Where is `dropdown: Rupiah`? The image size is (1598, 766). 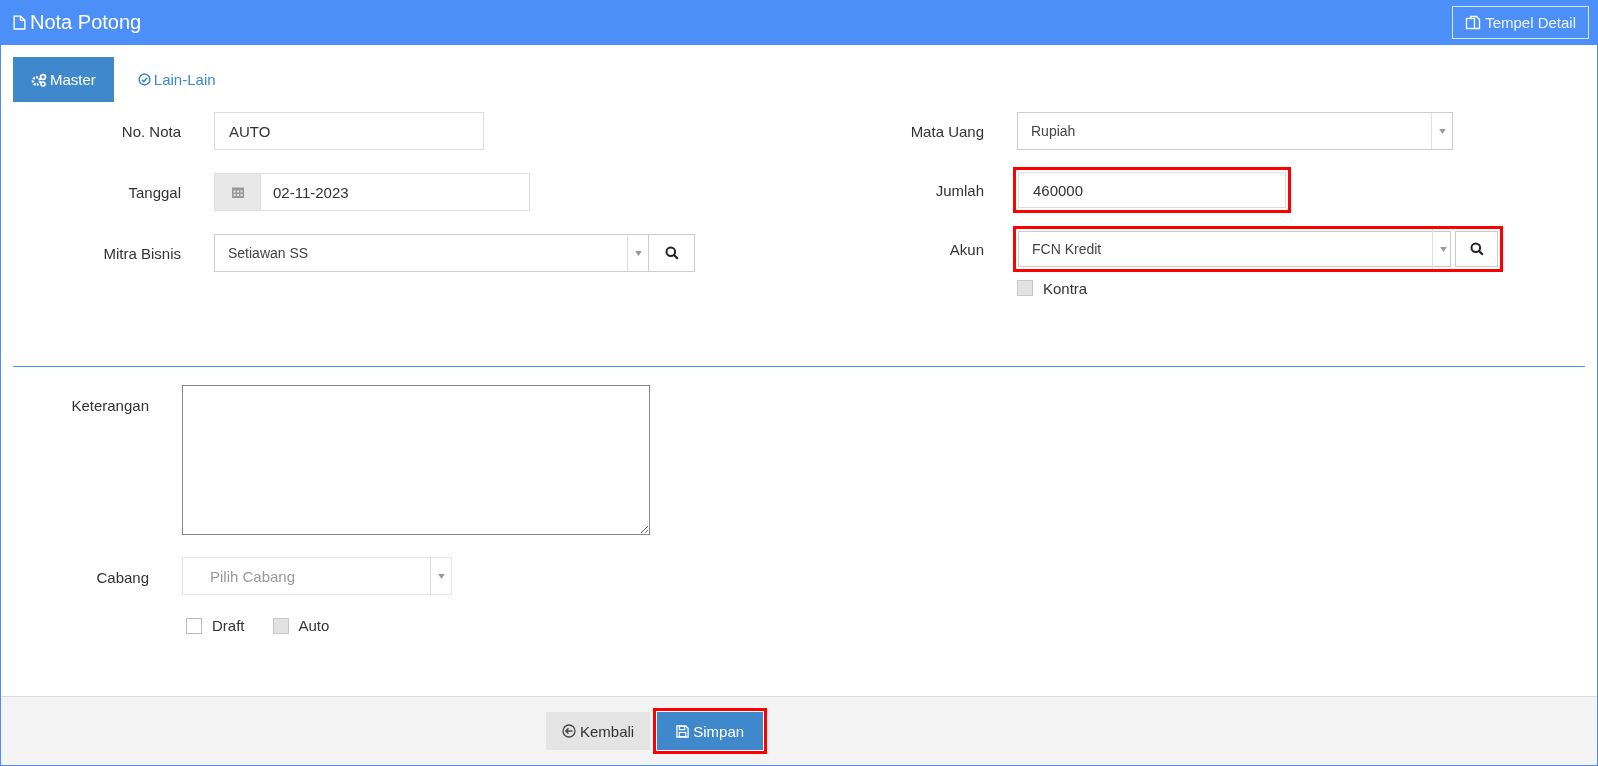
dropdown: Rupiah is located at coordinates (1235, 131).